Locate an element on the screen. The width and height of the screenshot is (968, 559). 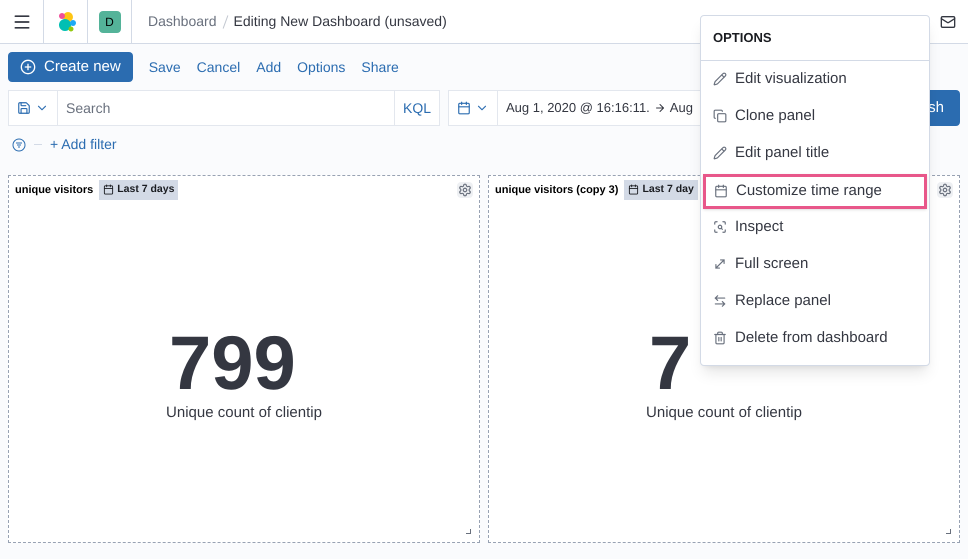
save-icon is located at coordinates (24, 108).